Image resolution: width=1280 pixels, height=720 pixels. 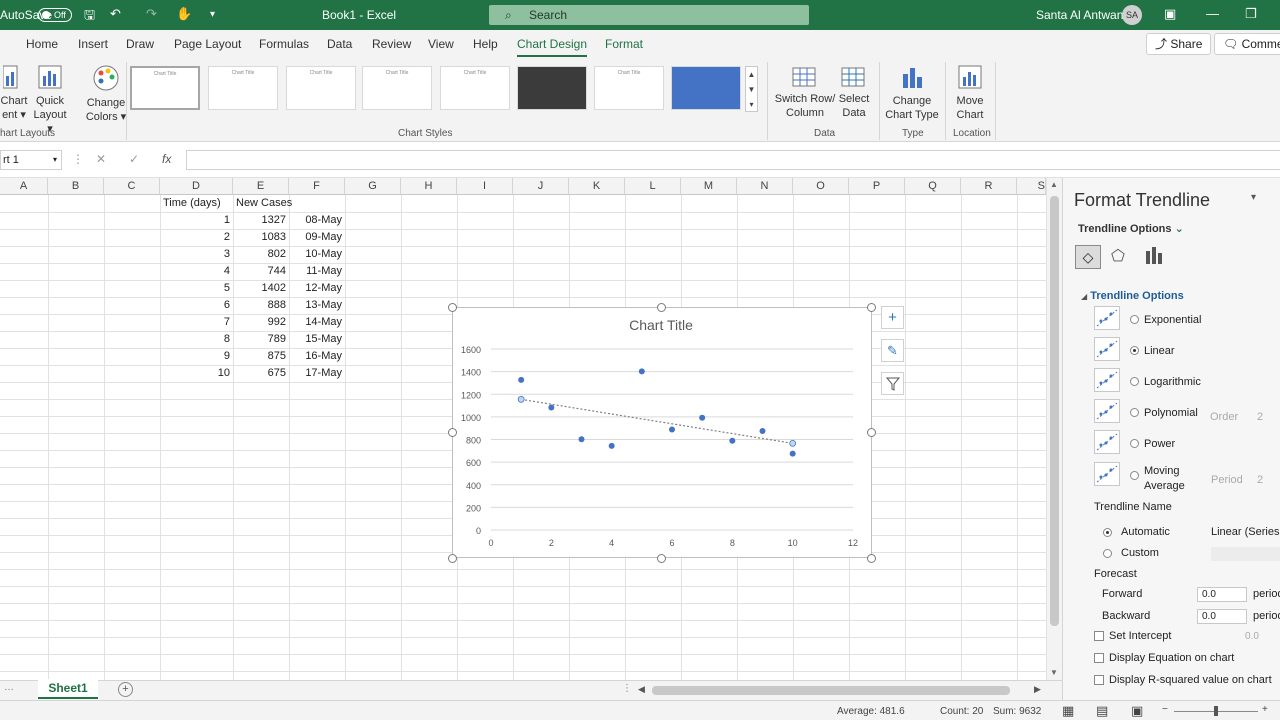 I want to click on vertical-scroll-thumb, so click(x=1054, y=411).